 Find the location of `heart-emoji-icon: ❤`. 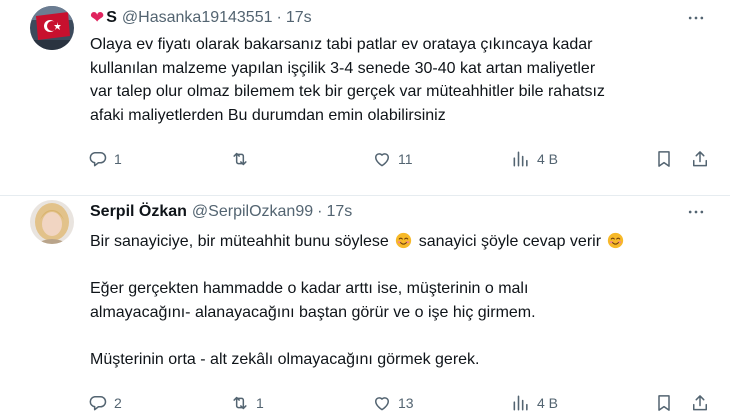

heart-emoji-icon: ❤ is located at coordinates (97, 17).